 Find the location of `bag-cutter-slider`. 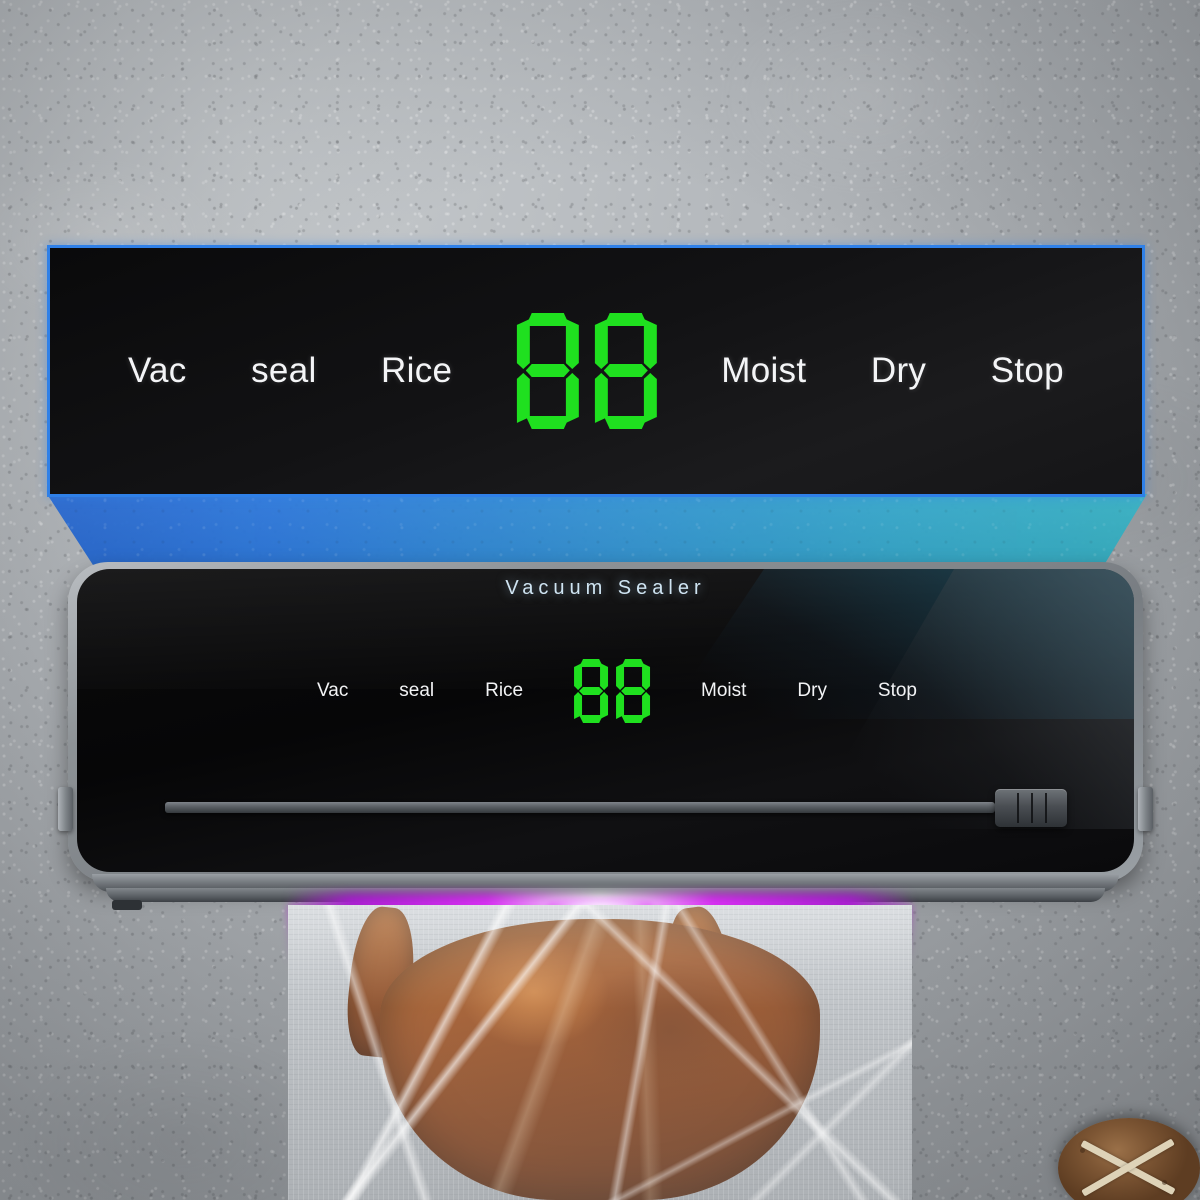

bag-cutter-slider is located at coordinates (1031, 808).